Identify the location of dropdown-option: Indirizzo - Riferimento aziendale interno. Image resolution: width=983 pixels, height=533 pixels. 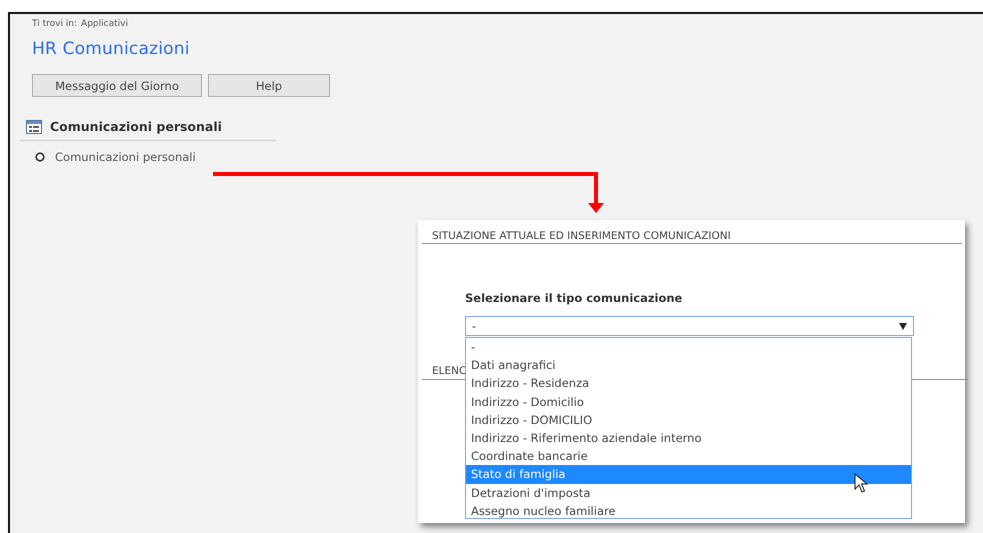
(688, 438).